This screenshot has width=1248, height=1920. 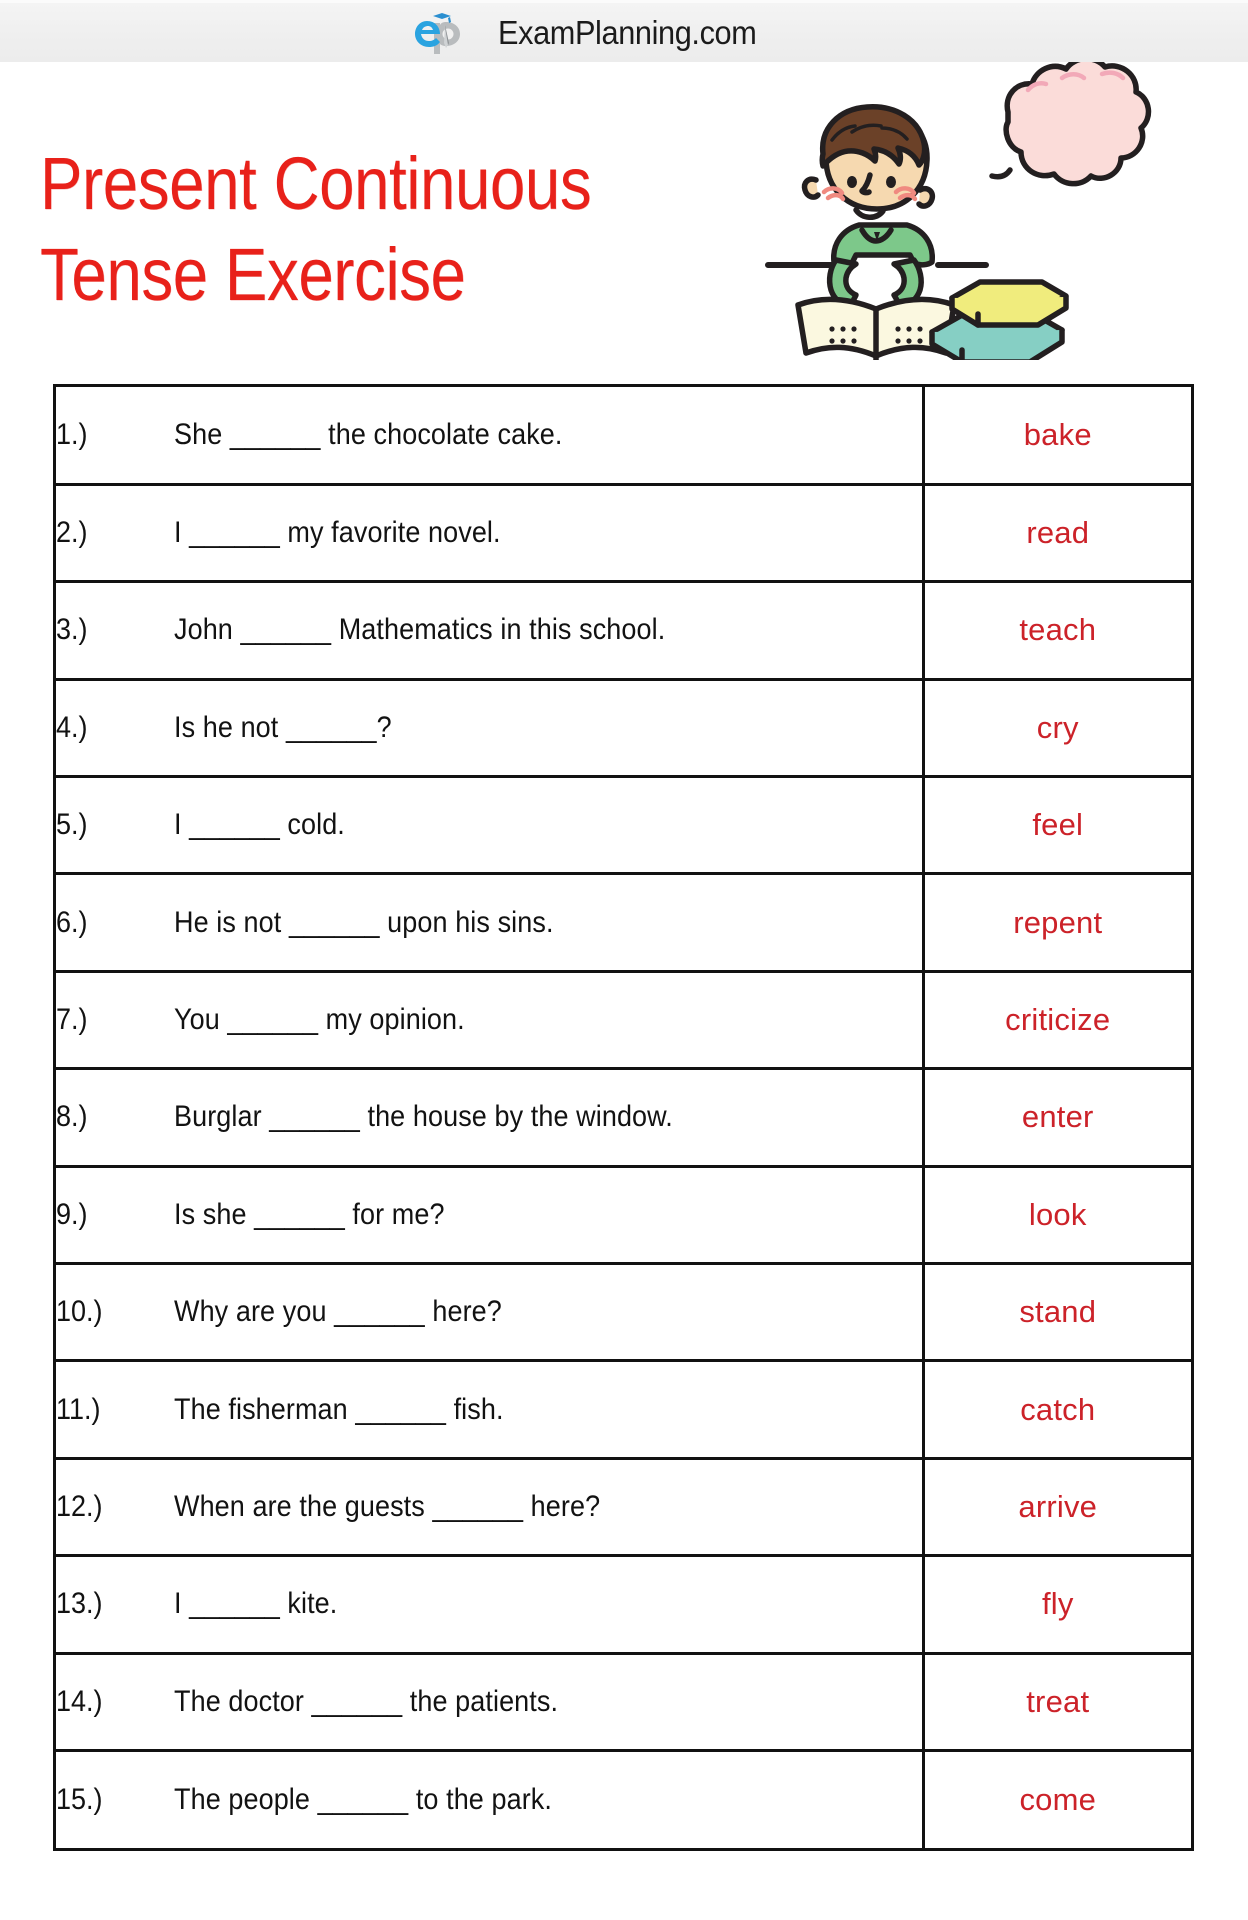 I want to click on row-number-cell: 4.), so click(x=115, y=727).